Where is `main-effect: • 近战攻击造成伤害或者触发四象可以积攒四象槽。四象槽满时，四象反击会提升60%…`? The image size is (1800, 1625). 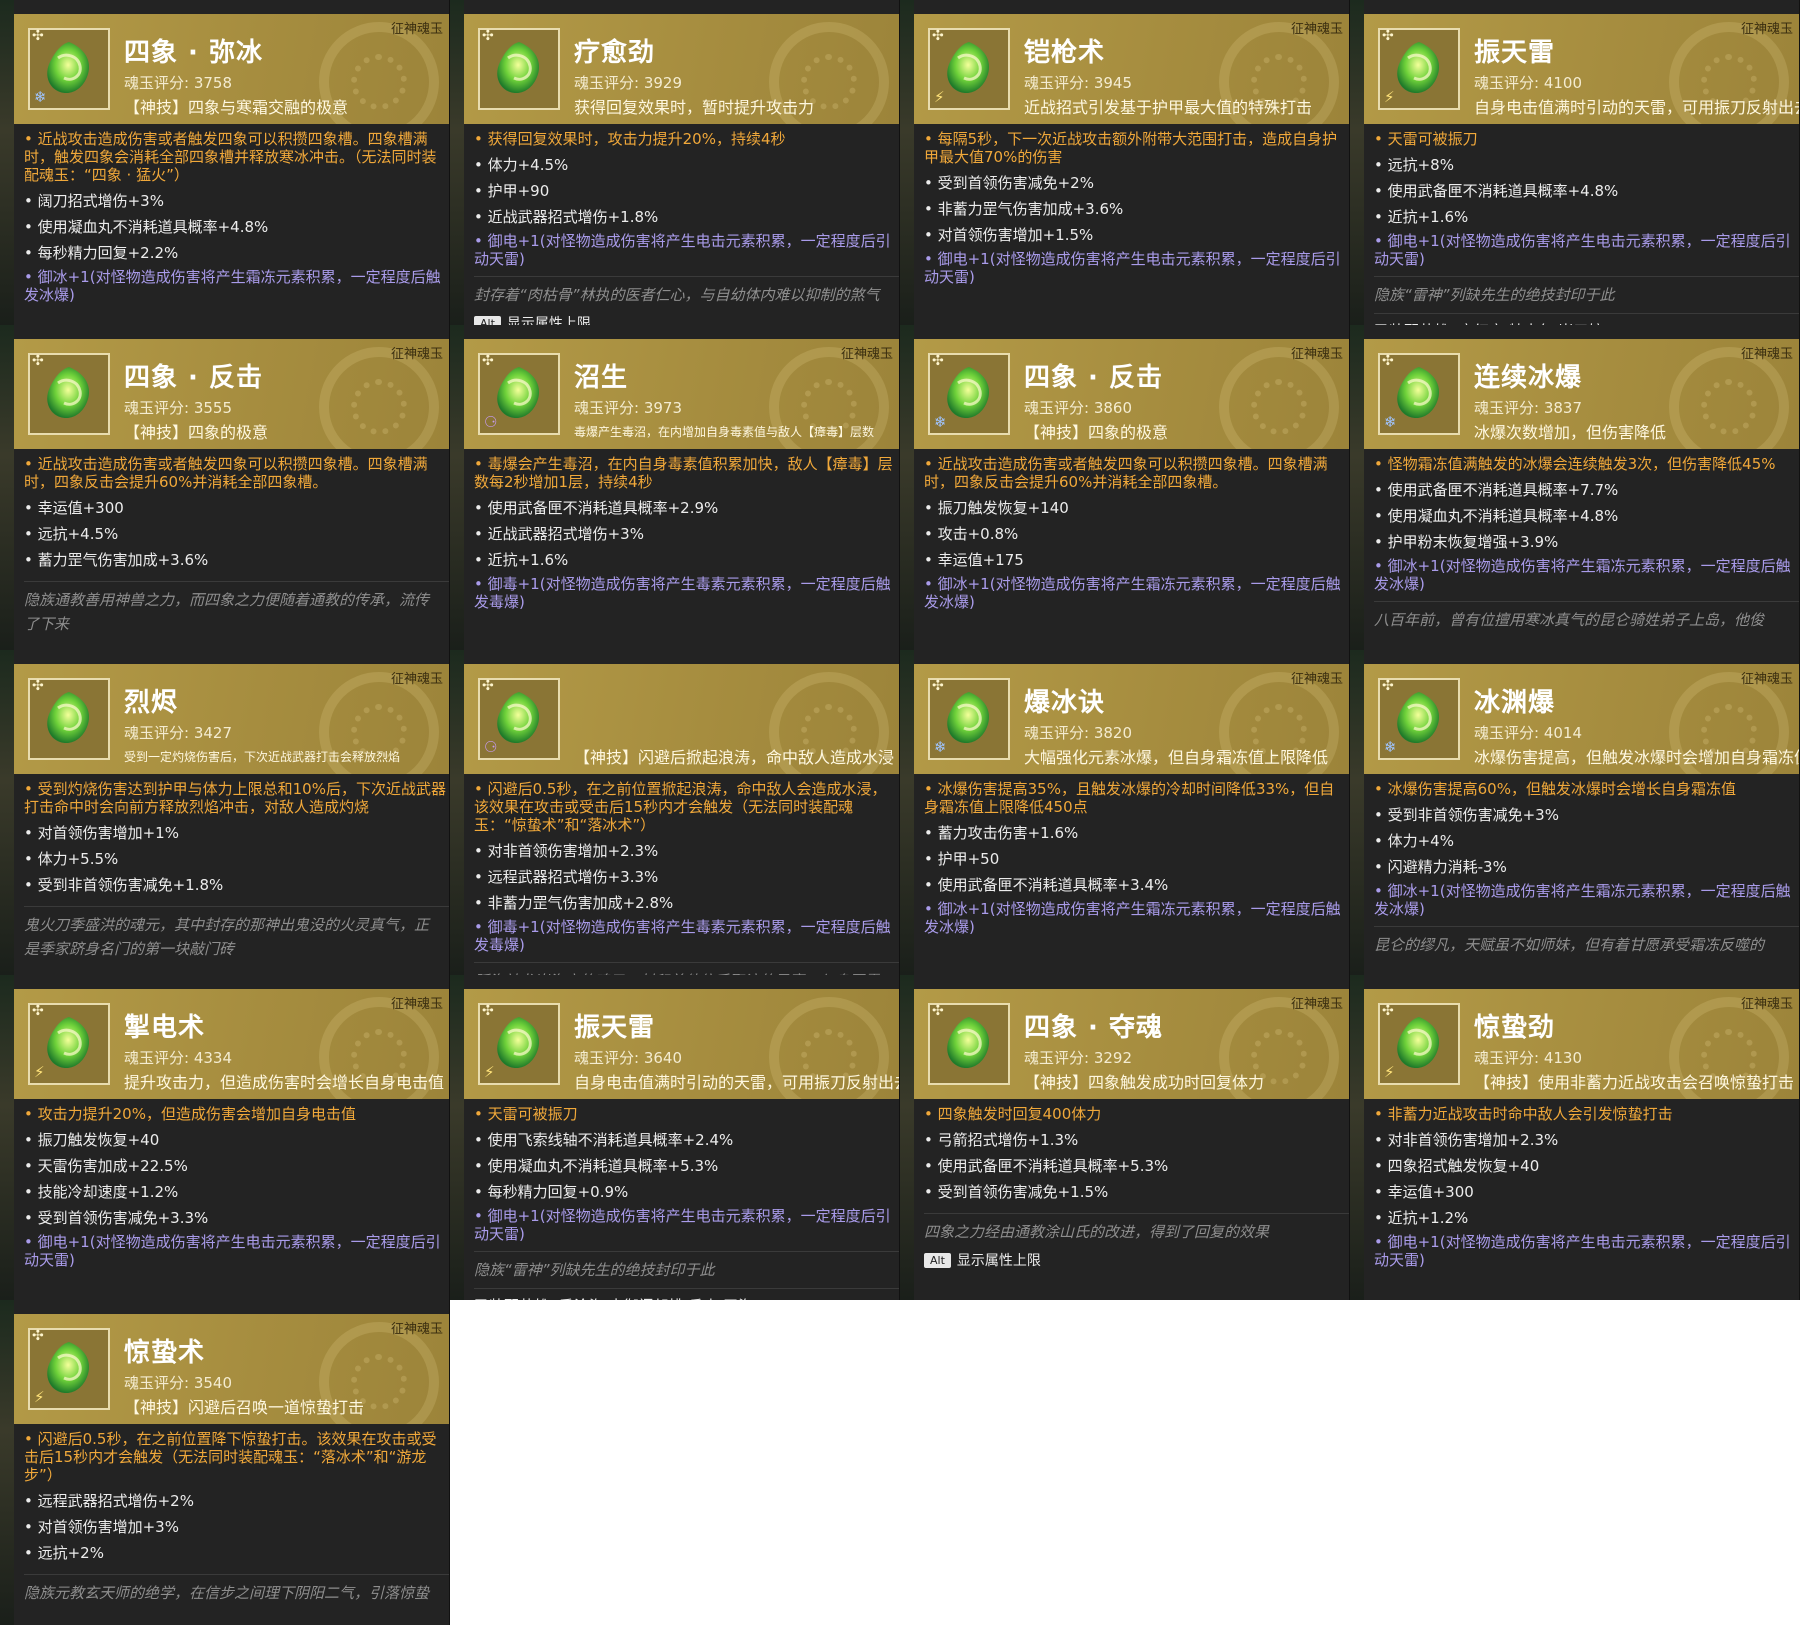
main-effect: • 近战攻击造成伤害或者触发四象可以积攒四象槽。四象槽满时，四象反击会提升60%… is located at coordinates (226, 473).